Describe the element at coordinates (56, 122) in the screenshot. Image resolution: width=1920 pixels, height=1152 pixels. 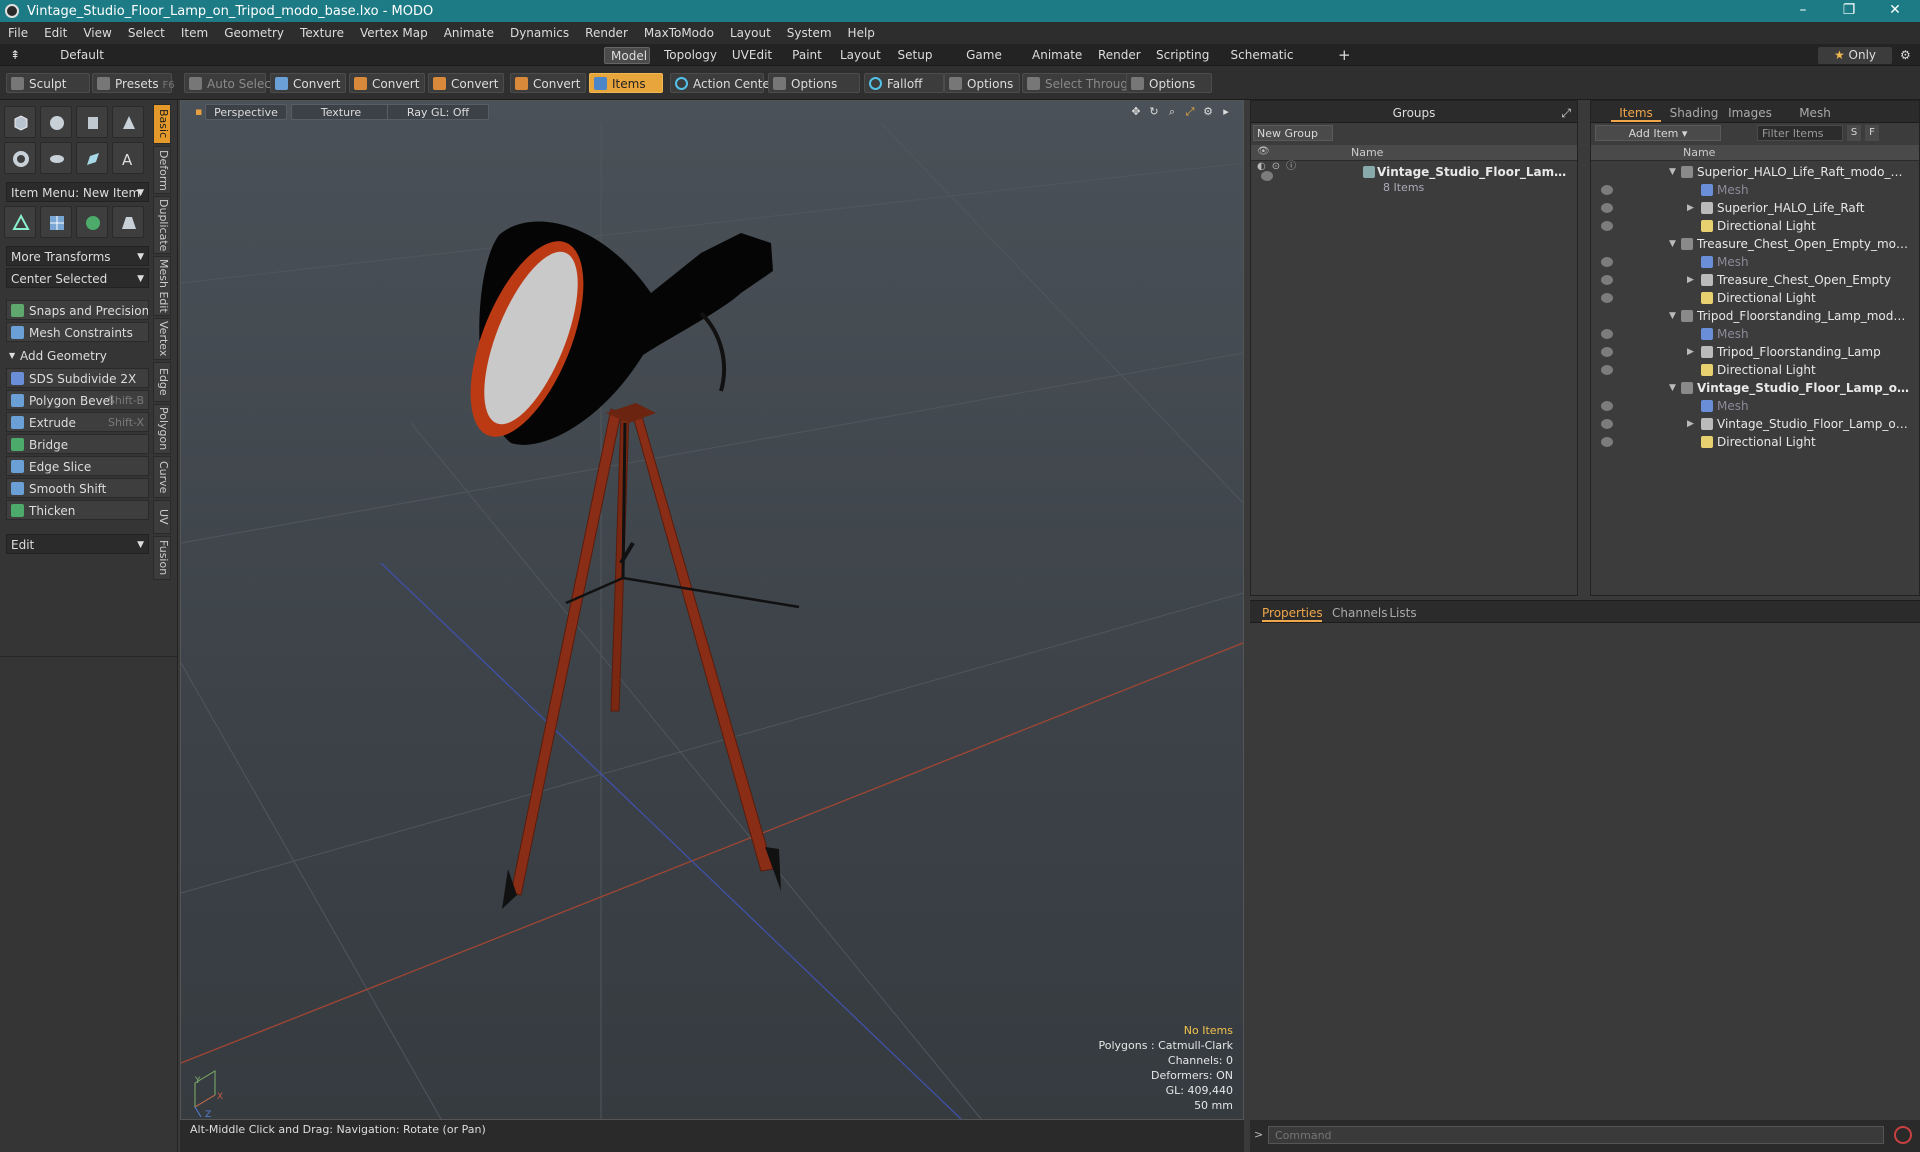
I see `sphere-button` at that location.